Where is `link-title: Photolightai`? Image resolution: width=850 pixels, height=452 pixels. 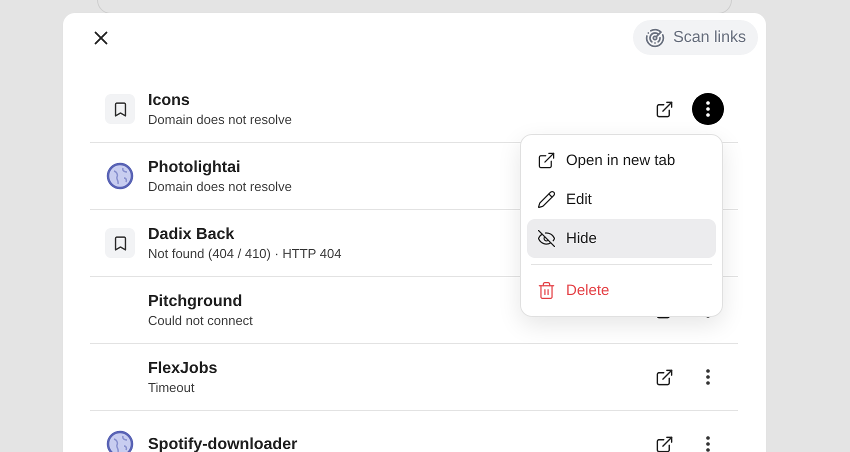
link-title: Photolightai is located at coordinates (194, 167).